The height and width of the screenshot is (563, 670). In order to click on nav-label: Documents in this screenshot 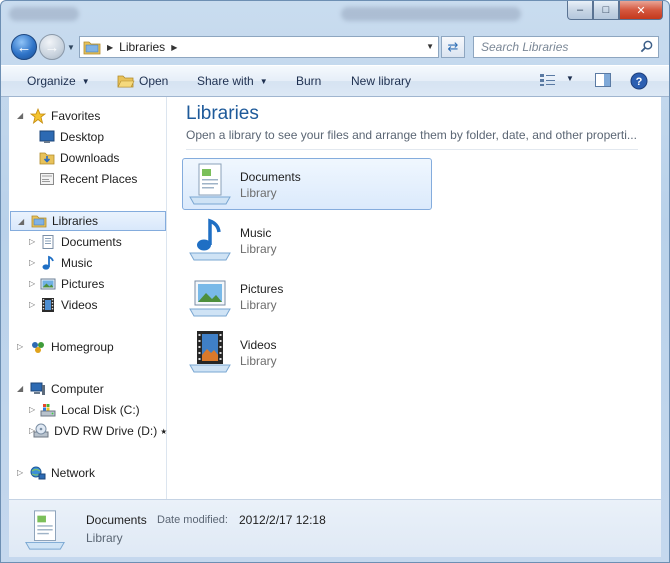, I will do `click(91, 242)`.